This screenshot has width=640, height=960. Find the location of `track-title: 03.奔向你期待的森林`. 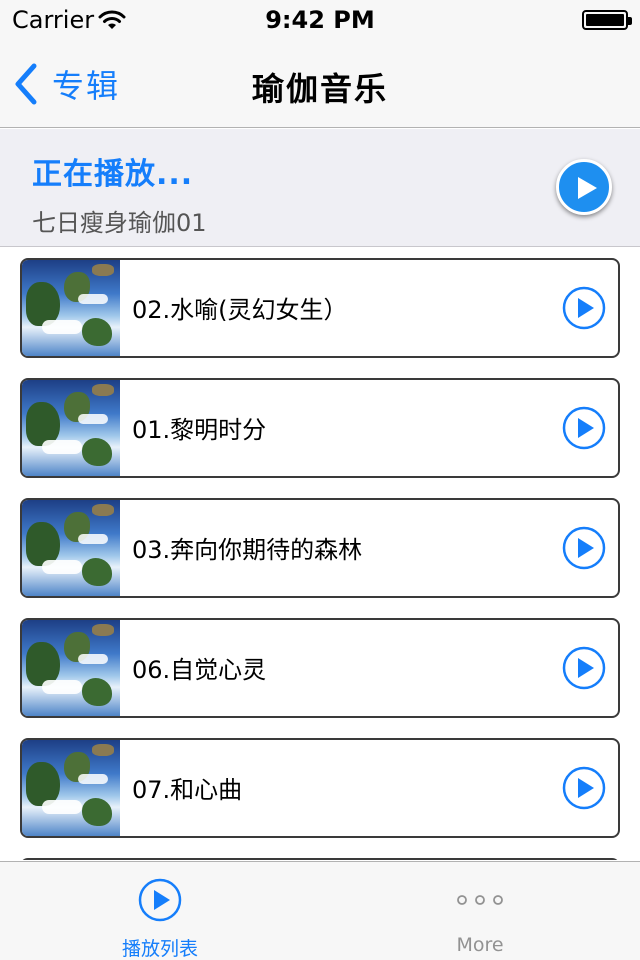

track-title: 03.奔向你期待的森林 is located at coordinates (247, 550).